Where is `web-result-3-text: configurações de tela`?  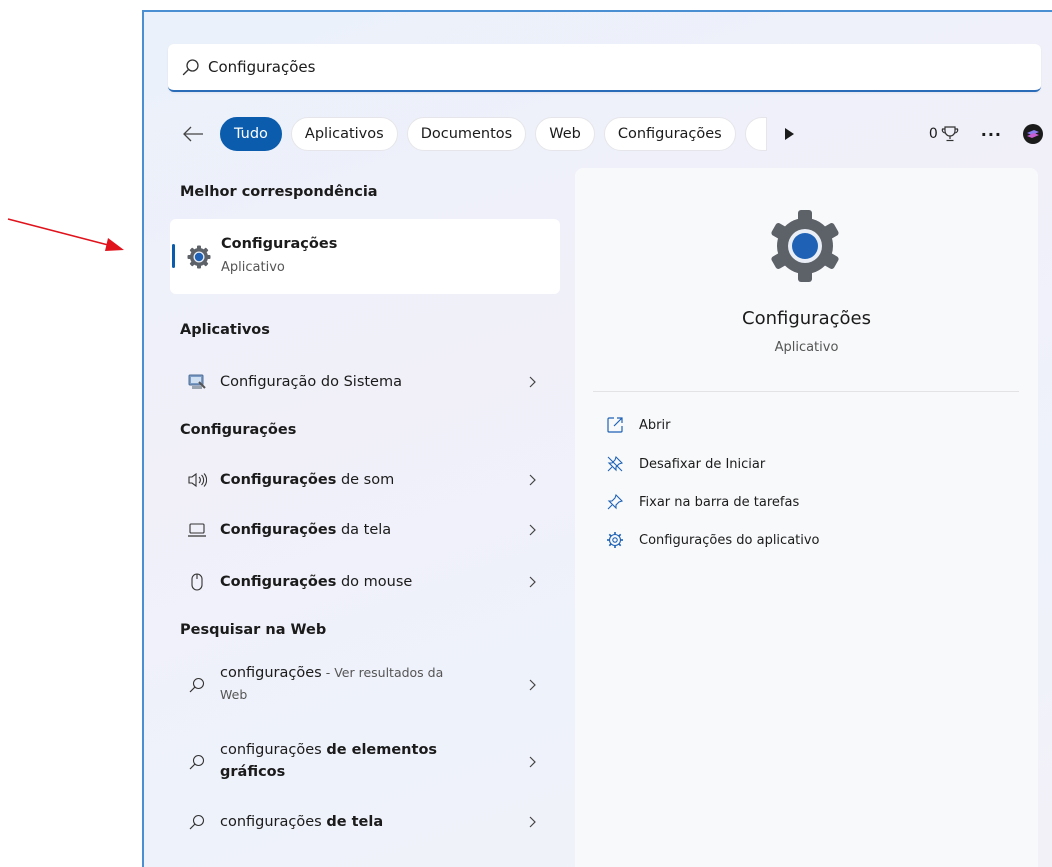
web-result-3-text: configurações de tela is located at coordinates (301, 822).